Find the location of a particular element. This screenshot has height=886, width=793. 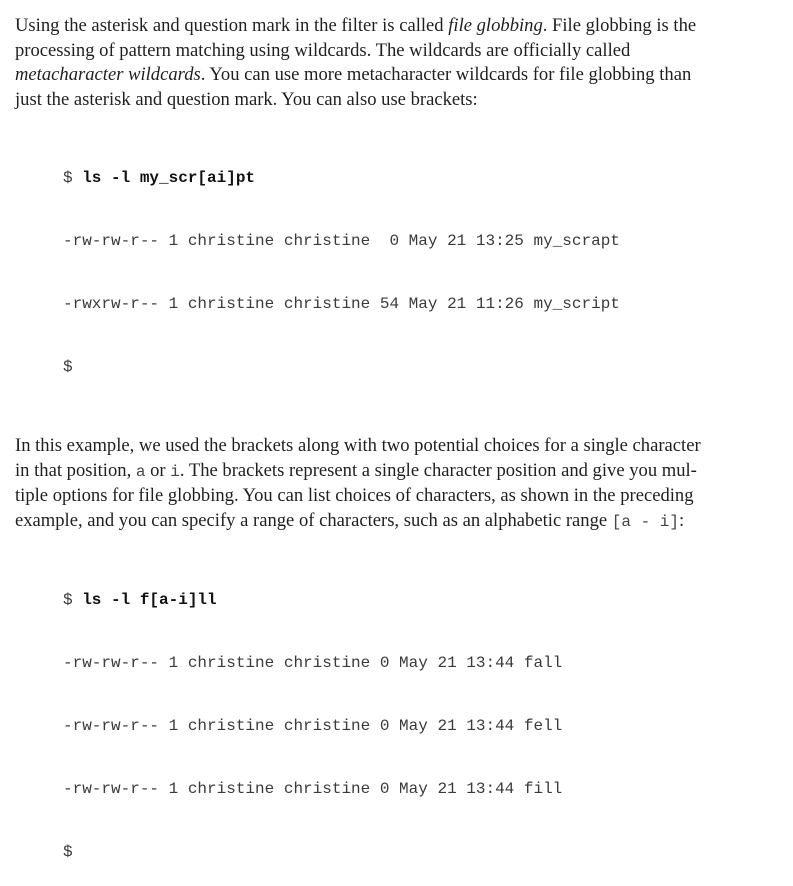

text-run: or is located at coordinates (158, 470).